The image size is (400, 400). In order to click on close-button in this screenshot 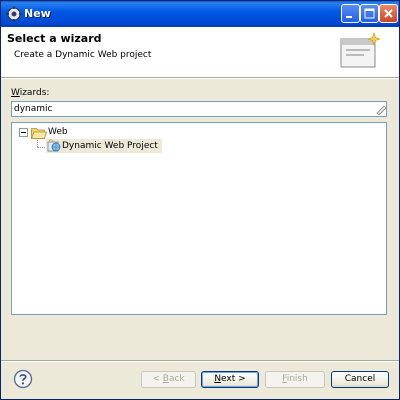, I will do `click(388, 13)`.